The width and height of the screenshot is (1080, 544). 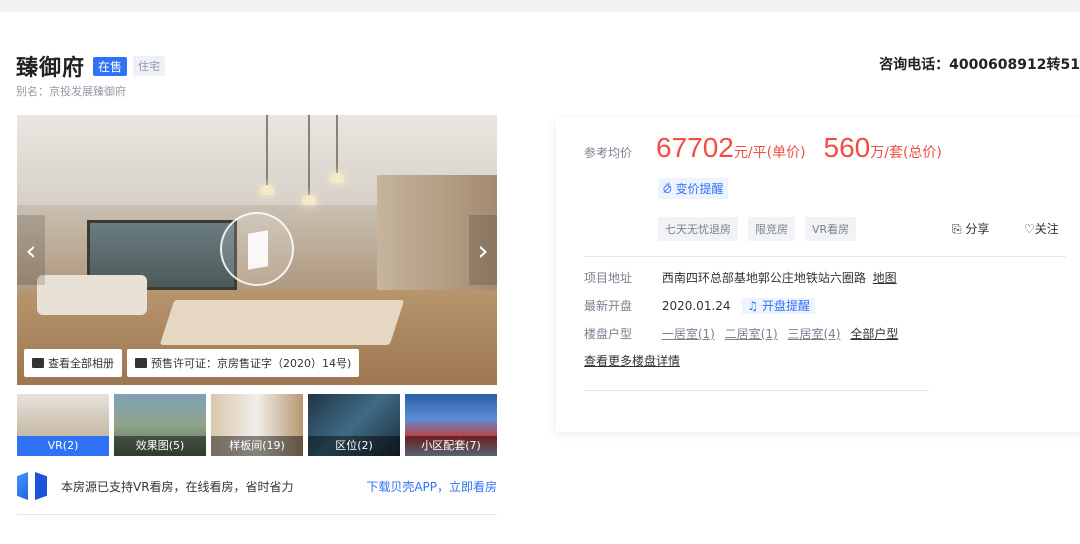 I want to click on follow-button: ♡关注, so click(x=1041, y=228).